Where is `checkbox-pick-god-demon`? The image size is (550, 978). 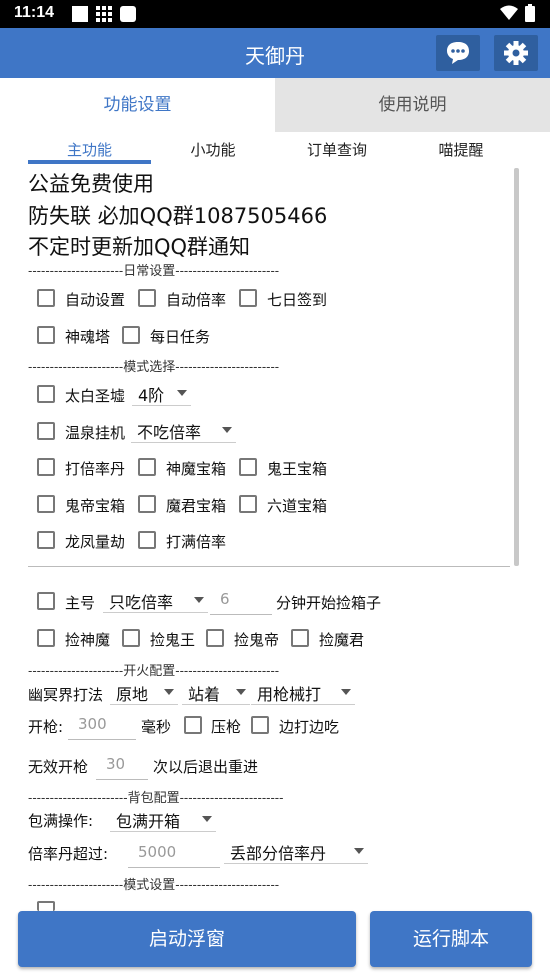
checkbox-pick-god-demon is located at coordinates (46, 638).